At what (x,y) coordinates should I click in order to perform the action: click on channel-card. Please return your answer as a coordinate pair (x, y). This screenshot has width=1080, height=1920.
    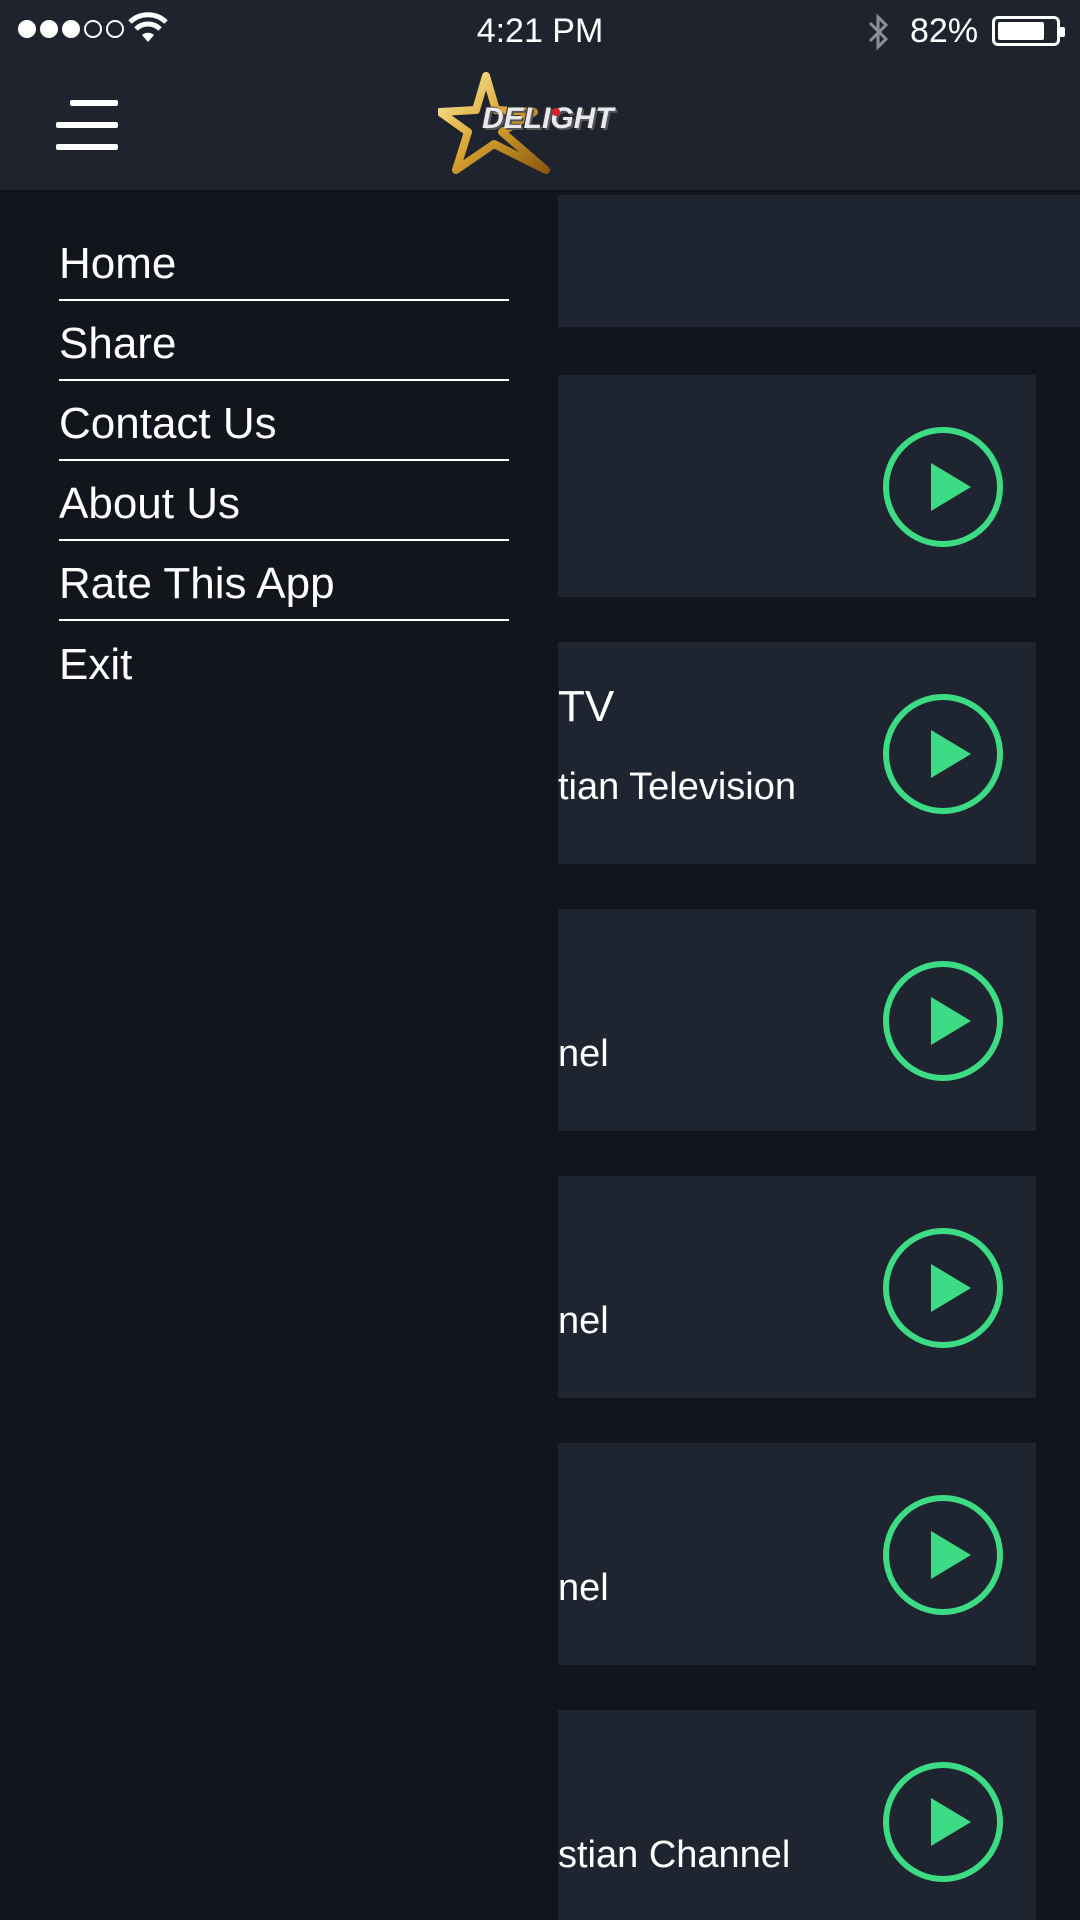
    Looking at the image, I should click on (797, 486).